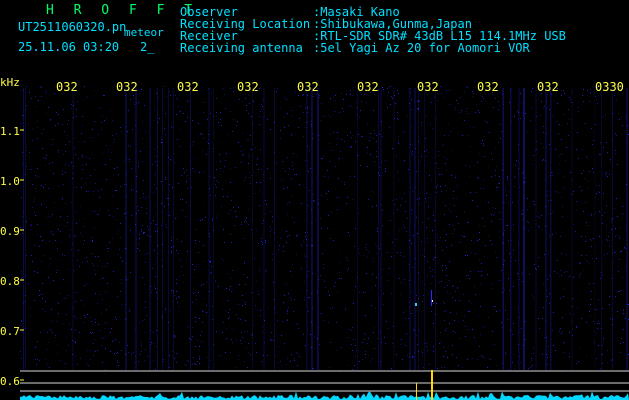  What do you see at coordinates (431, 298) in the screenshot?
I see `meteor-trace` at bounding box center [431, 298].